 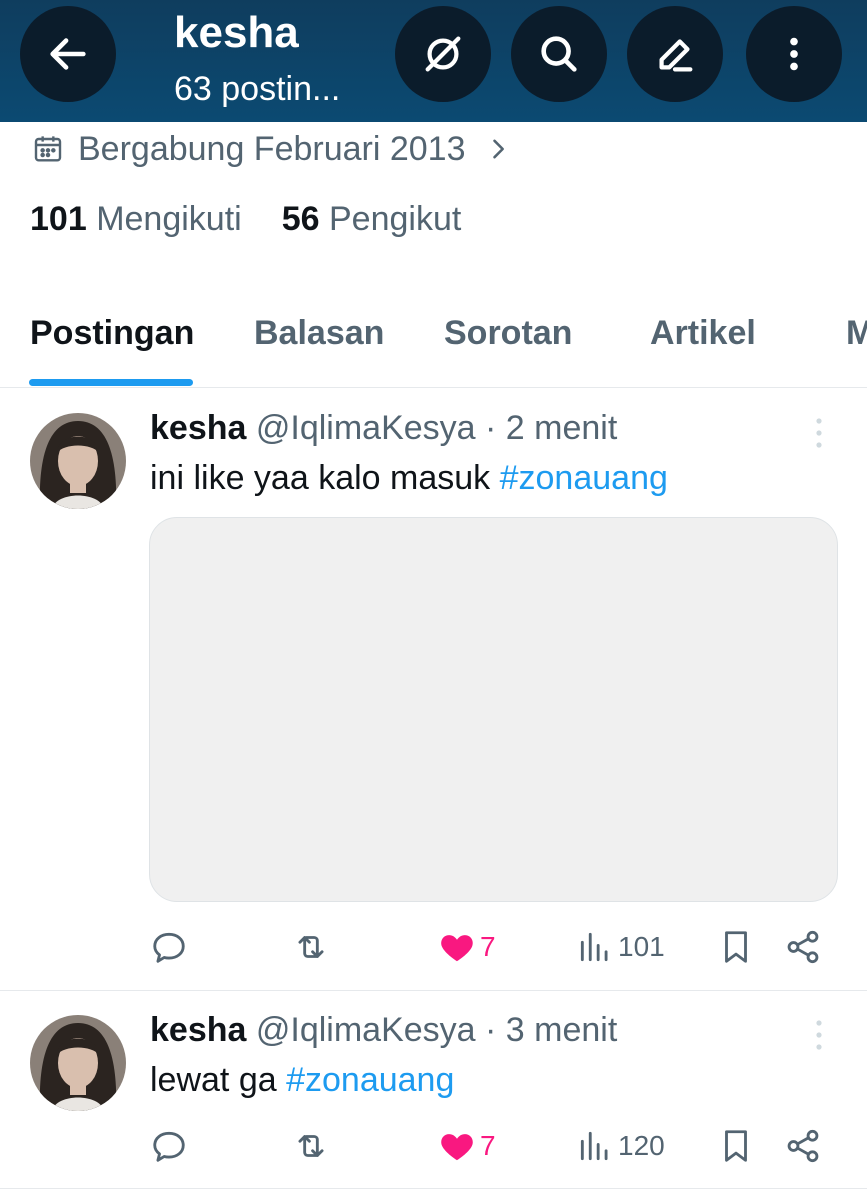 What do you see at coordinates (436, 1030) in the screenshot?
I see `post-meta: @IqlimaKesya · 3 menit` at bounding box center [436, 1030].